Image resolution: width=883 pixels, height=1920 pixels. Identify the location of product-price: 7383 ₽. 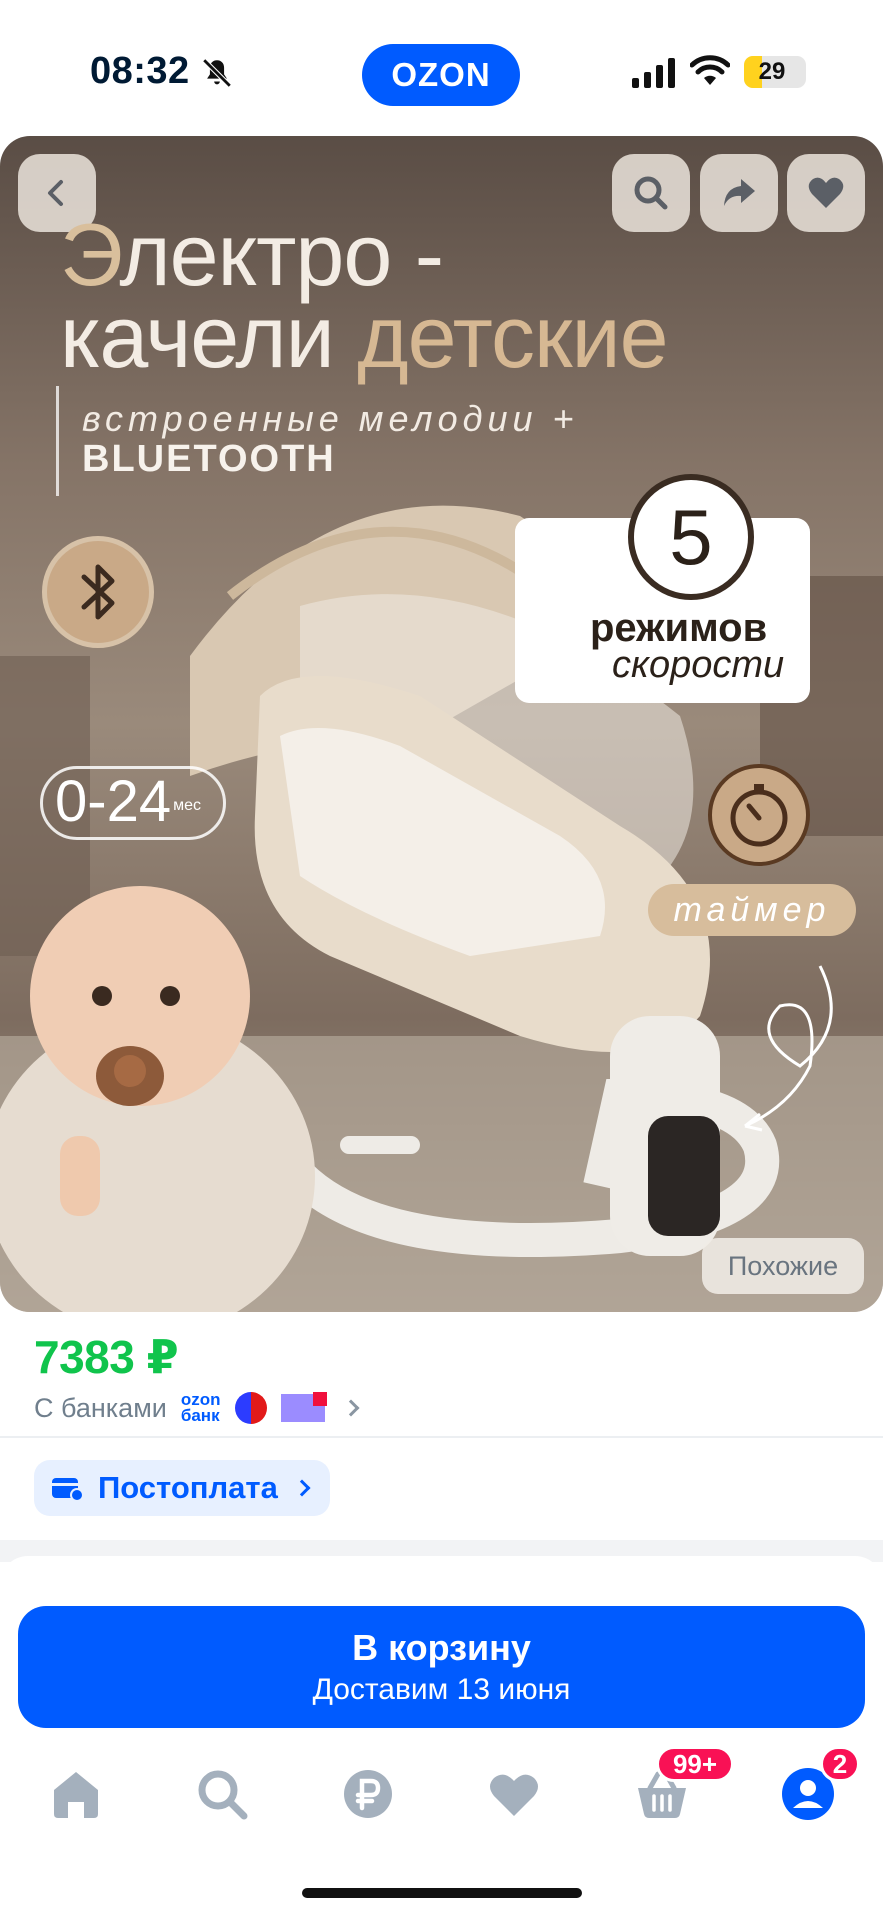
(106, 1357).